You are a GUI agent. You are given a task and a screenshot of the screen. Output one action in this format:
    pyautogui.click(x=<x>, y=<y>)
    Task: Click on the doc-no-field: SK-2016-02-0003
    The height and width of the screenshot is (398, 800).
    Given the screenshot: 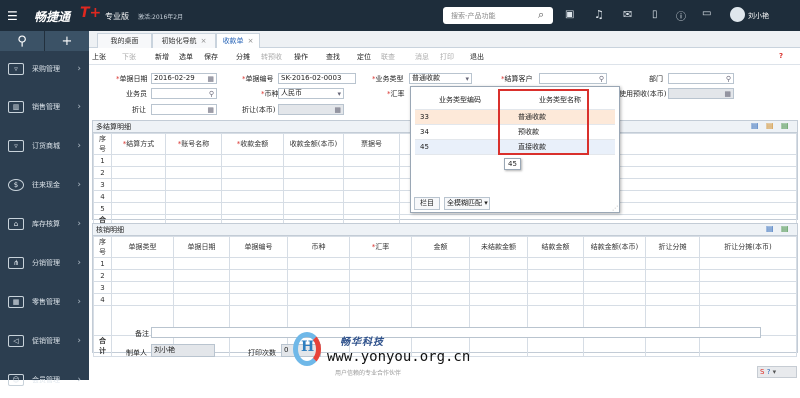 What is the action you would take?
    pyautogui.click(x=317, y=78)
    